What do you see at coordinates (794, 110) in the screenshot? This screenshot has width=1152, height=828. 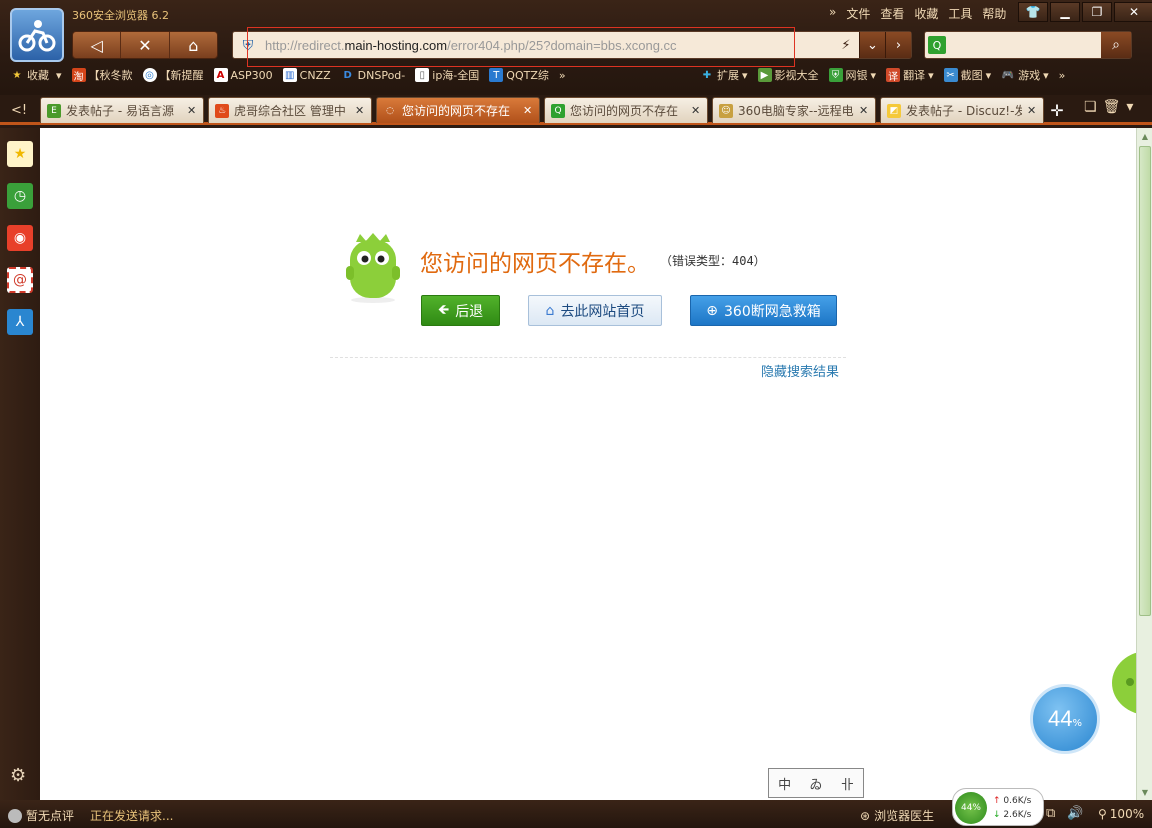 I see `tab-item: ☺ 360电脑专家--远程电 ✕` at bounding box center [794, 110].